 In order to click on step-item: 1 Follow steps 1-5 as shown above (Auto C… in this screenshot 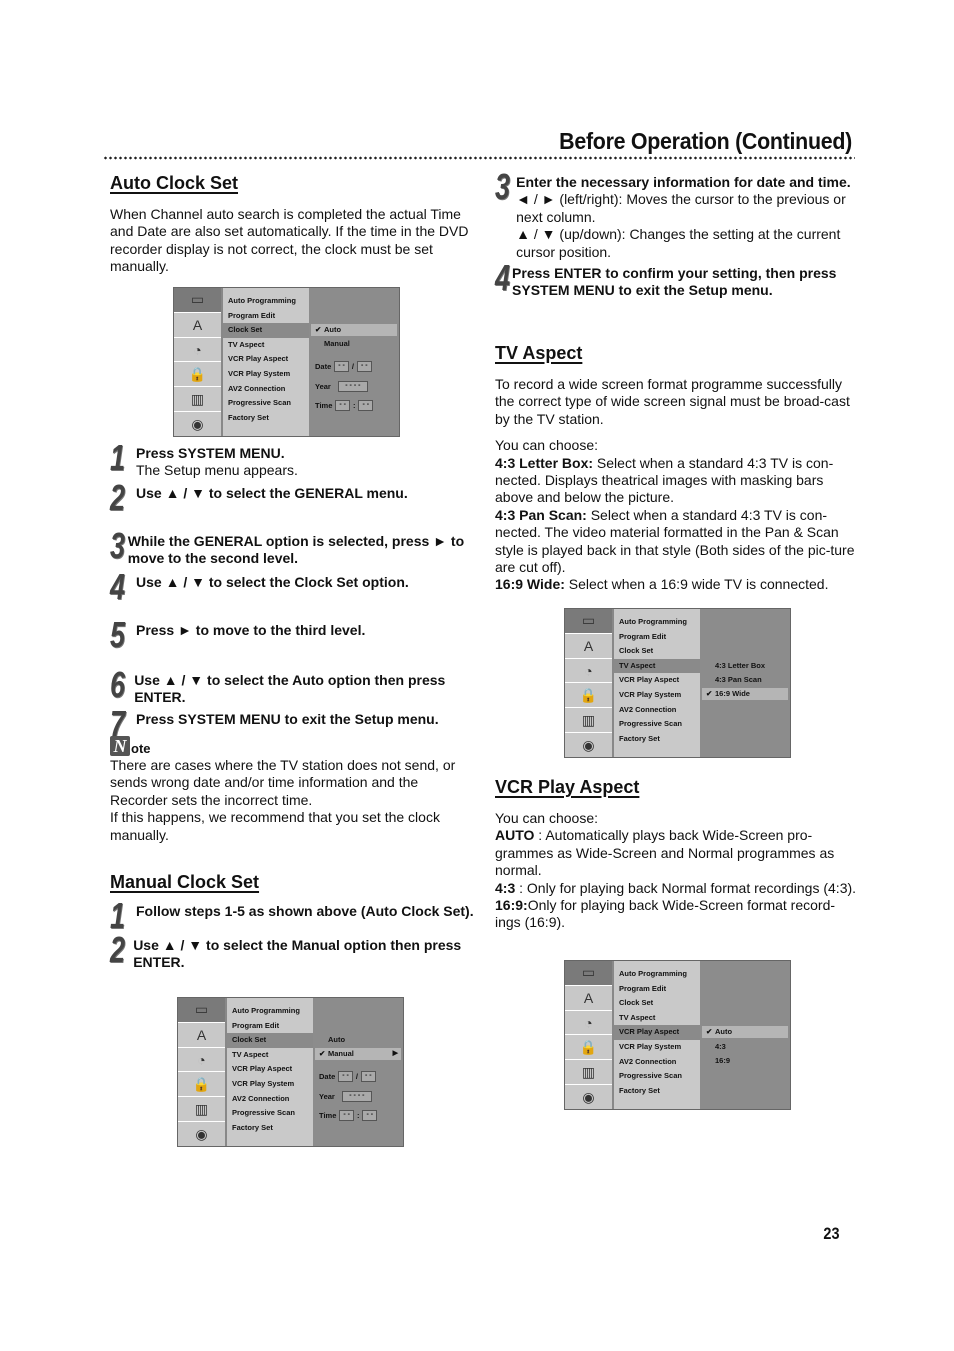, I will do `click(292, 916)`.